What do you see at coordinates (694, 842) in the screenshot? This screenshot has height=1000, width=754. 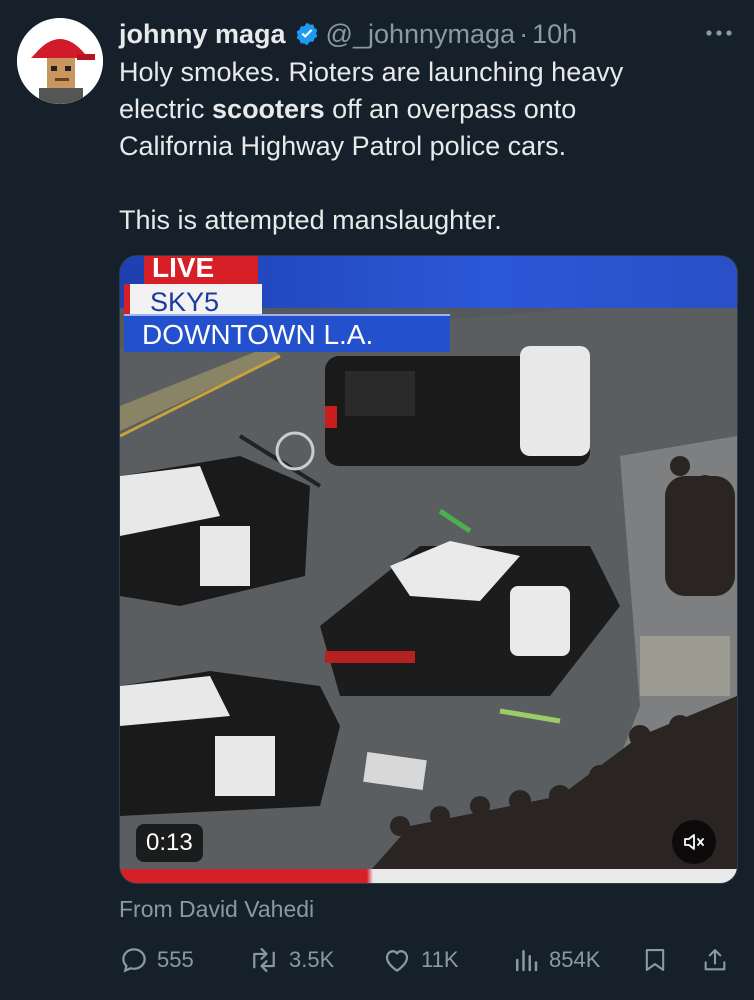 I see `muted-speaker-icon` at bounding box center [694, 842].